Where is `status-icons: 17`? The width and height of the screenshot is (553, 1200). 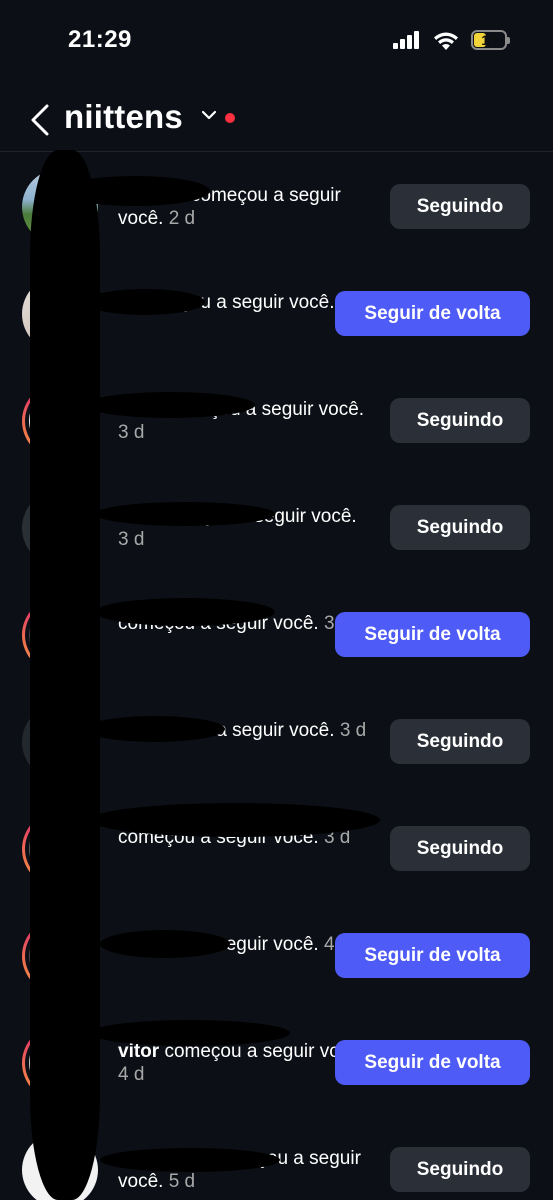 status-icons: 17 is located at coordinates (451, 40).